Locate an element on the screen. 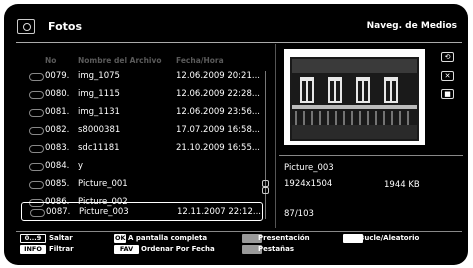  file-row: 0085. Picture_001 is located at coordinates (142, 184).